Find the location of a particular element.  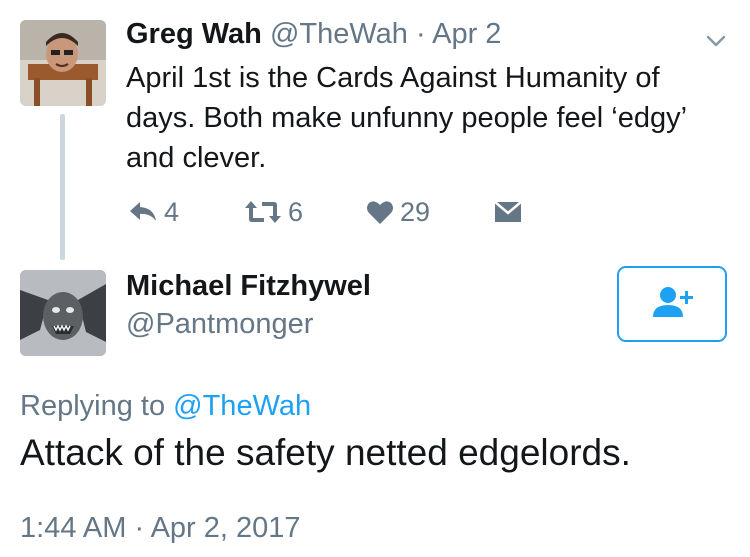

avatar-michael-fitzhywel is located at coordinates (63, 313).